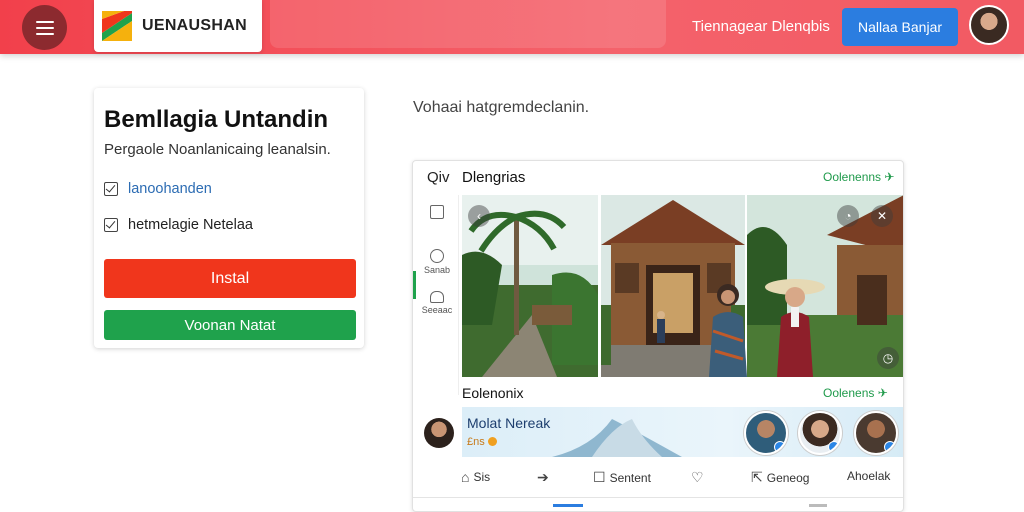  I want to click on shape-icon, so click(437, 297).